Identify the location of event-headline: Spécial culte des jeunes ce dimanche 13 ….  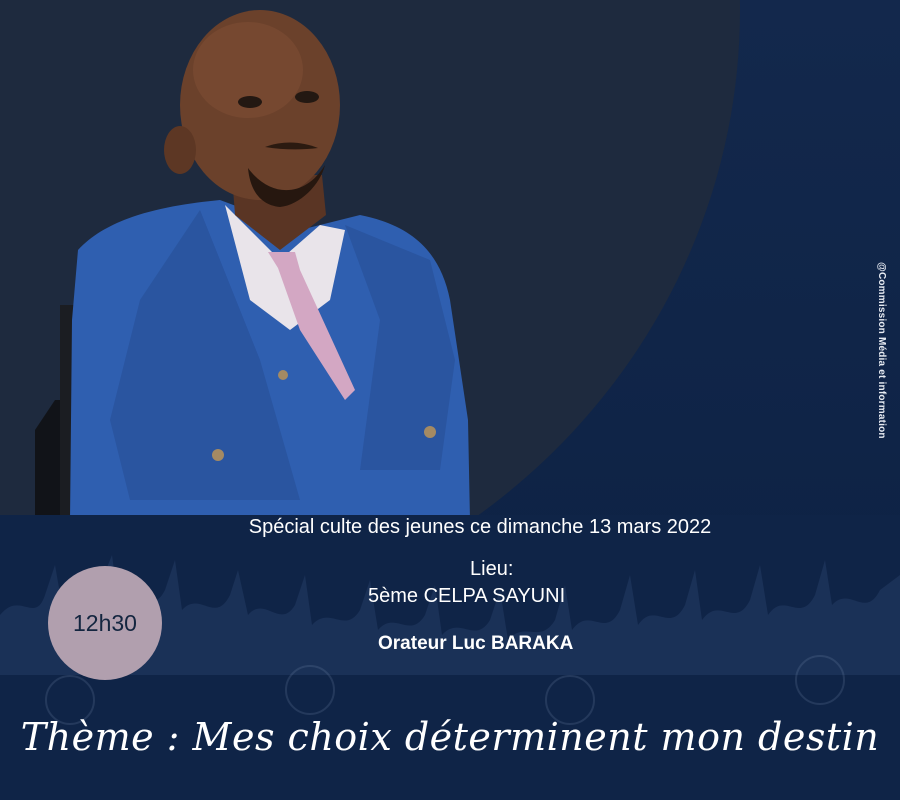
(480, 527).